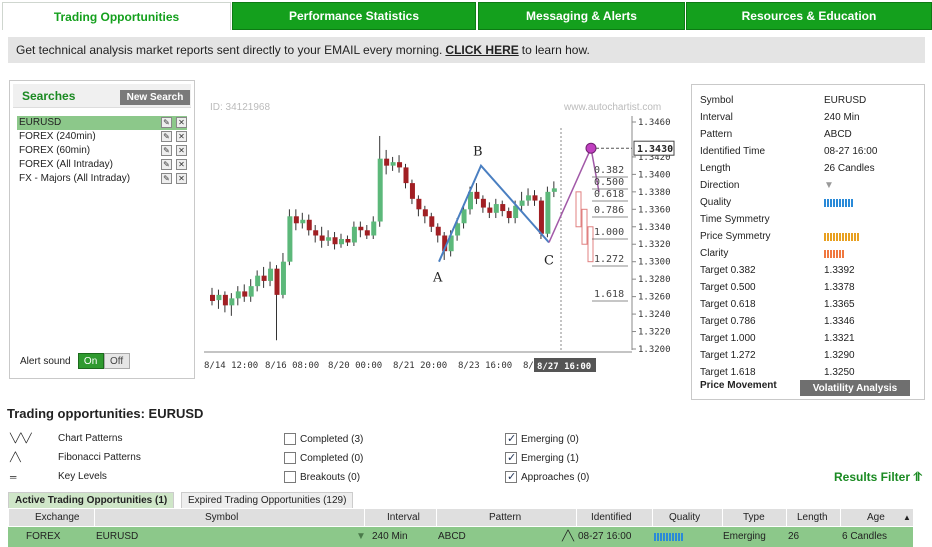 This screenshot has height=547, width=932. I want to click on col-symbol: Symbol, so click(229, 517).